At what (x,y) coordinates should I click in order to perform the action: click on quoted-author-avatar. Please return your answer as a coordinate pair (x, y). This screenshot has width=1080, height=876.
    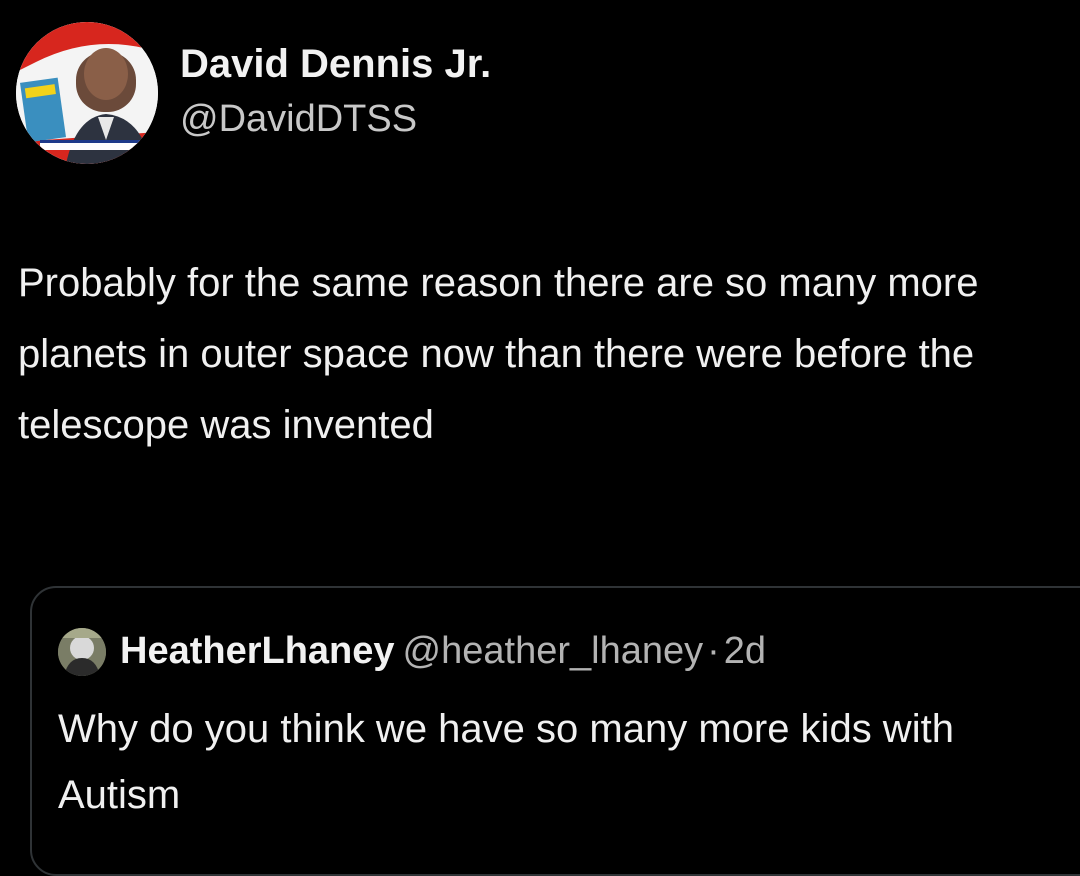
    Looking at the image, I should click on (82, 652).